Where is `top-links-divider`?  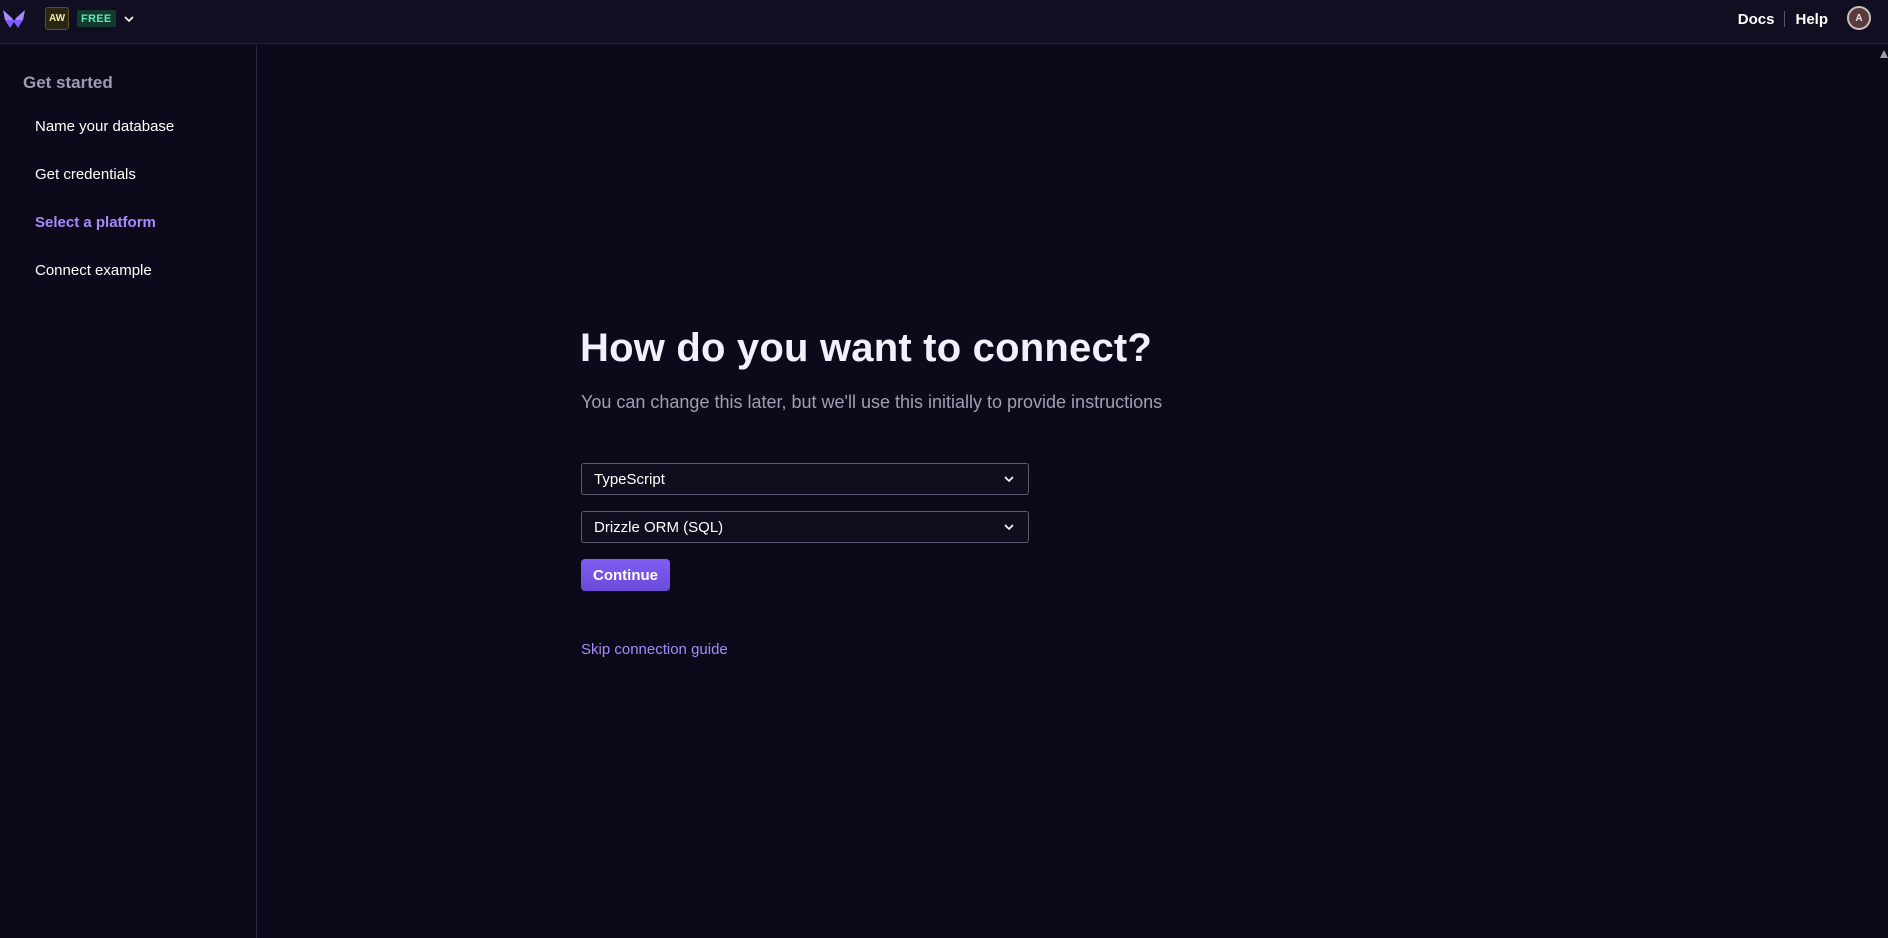 top-links-divider is located at coordinates (1785, 19).